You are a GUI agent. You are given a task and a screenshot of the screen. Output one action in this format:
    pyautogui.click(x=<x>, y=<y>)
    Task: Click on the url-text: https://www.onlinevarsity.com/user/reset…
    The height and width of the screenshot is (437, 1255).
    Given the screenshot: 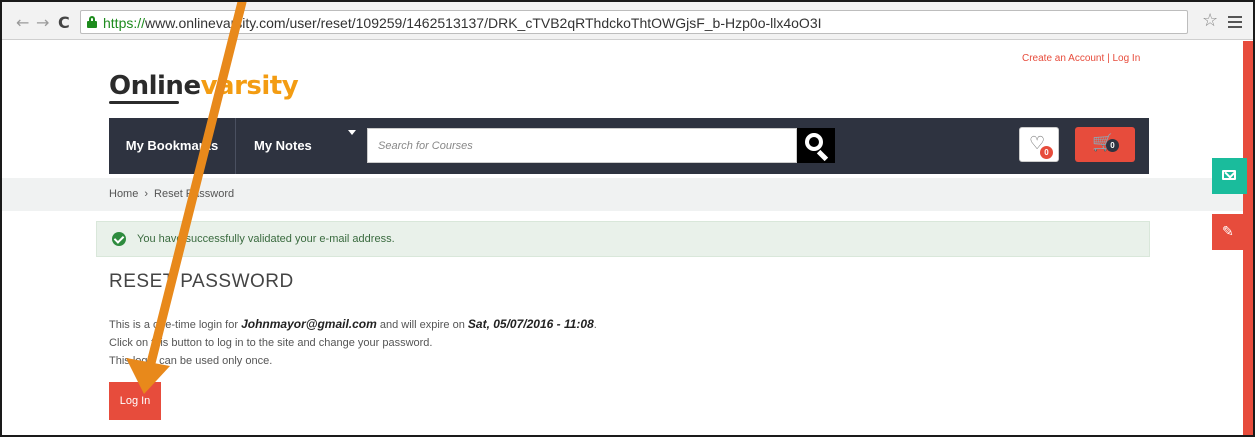 What is the action you would take?
    pyautogui.click(x=462, y=23)
    